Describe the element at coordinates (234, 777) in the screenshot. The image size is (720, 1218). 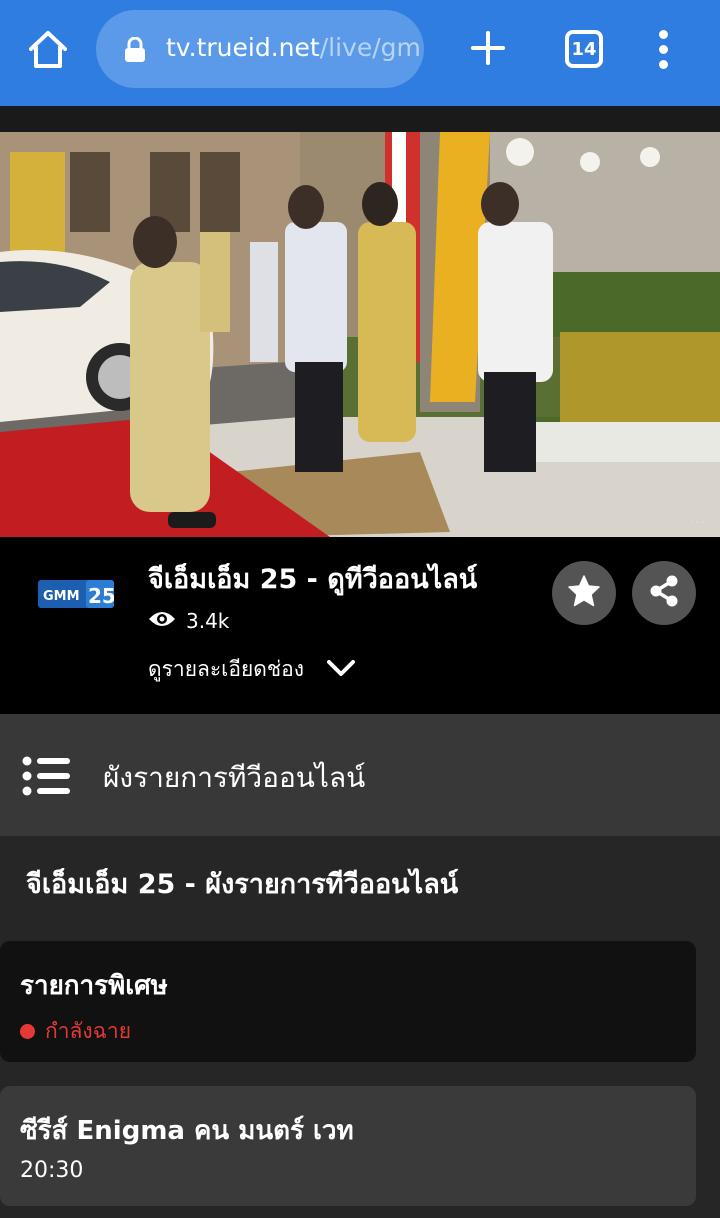
I see `schedule-header-label: ผังรายการทีวีออนไลน์` at that location.